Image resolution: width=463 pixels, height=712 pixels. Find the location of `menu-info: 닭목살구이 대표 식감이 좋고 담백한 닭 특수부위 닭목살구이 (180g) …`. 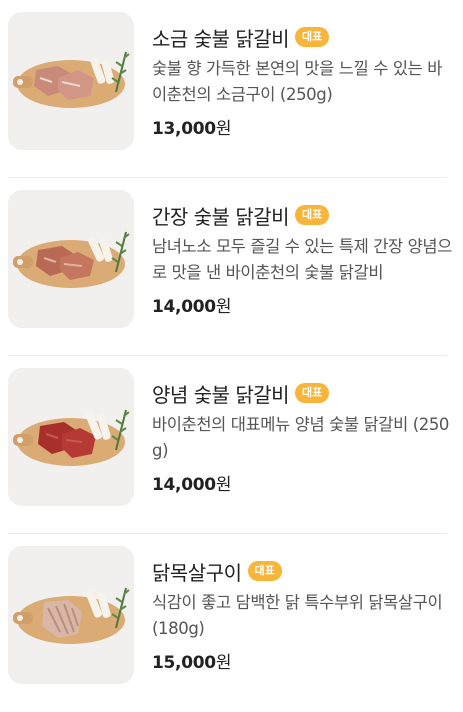

menu-info: 닭목살구이 대표 식감이 좋고 담백한 닭 특수부위 닭목살구이 (180g) … is located at coordinates (302, 615).